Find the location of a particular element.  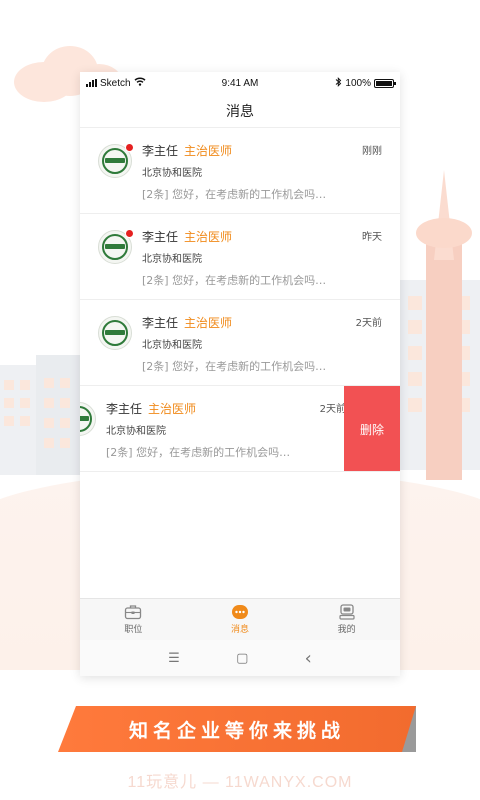

briefcase-icon is located at coordinates (133, 612).